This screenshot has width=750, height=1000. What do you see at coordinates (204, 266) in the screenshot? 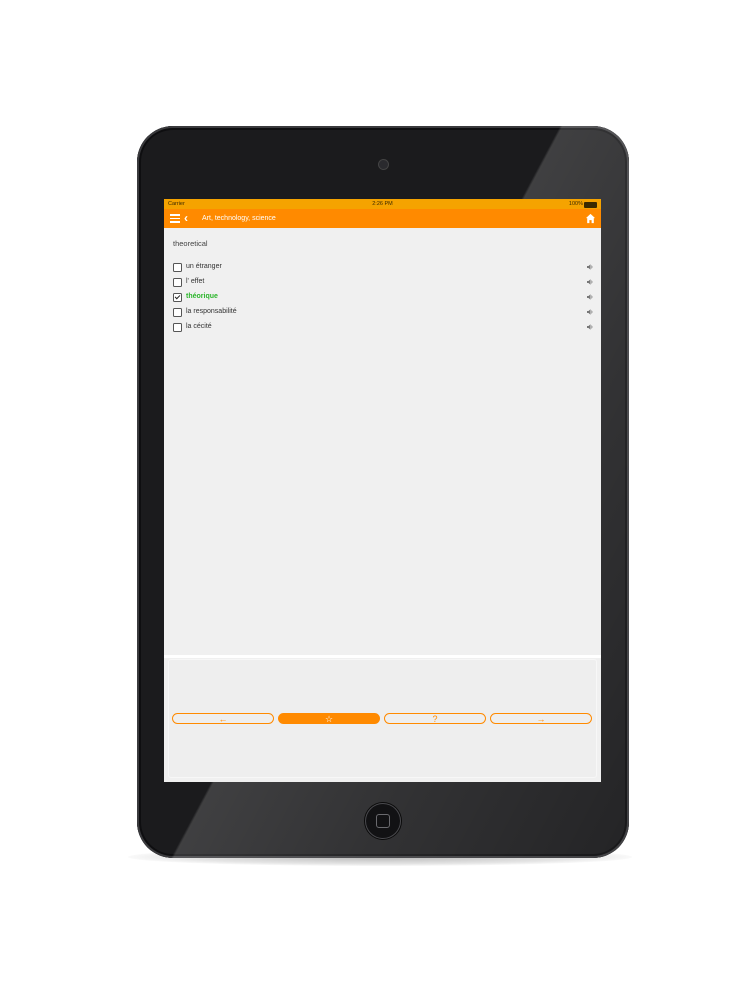
I see `answer-label: un étranger` at bounding box center [204, 266].